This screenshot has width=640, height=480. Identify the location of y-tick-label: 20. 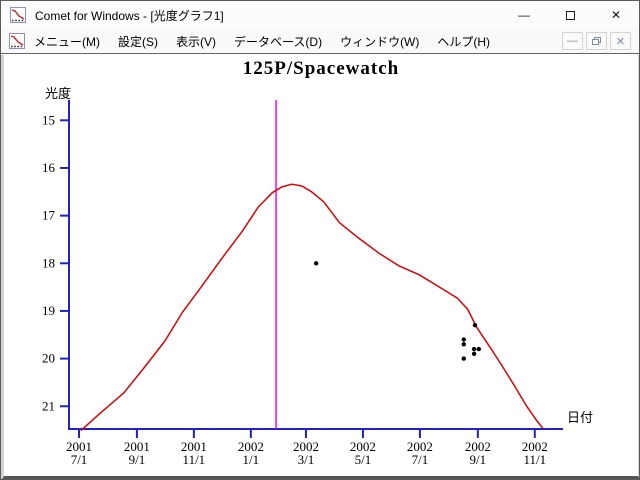
(48, 358).